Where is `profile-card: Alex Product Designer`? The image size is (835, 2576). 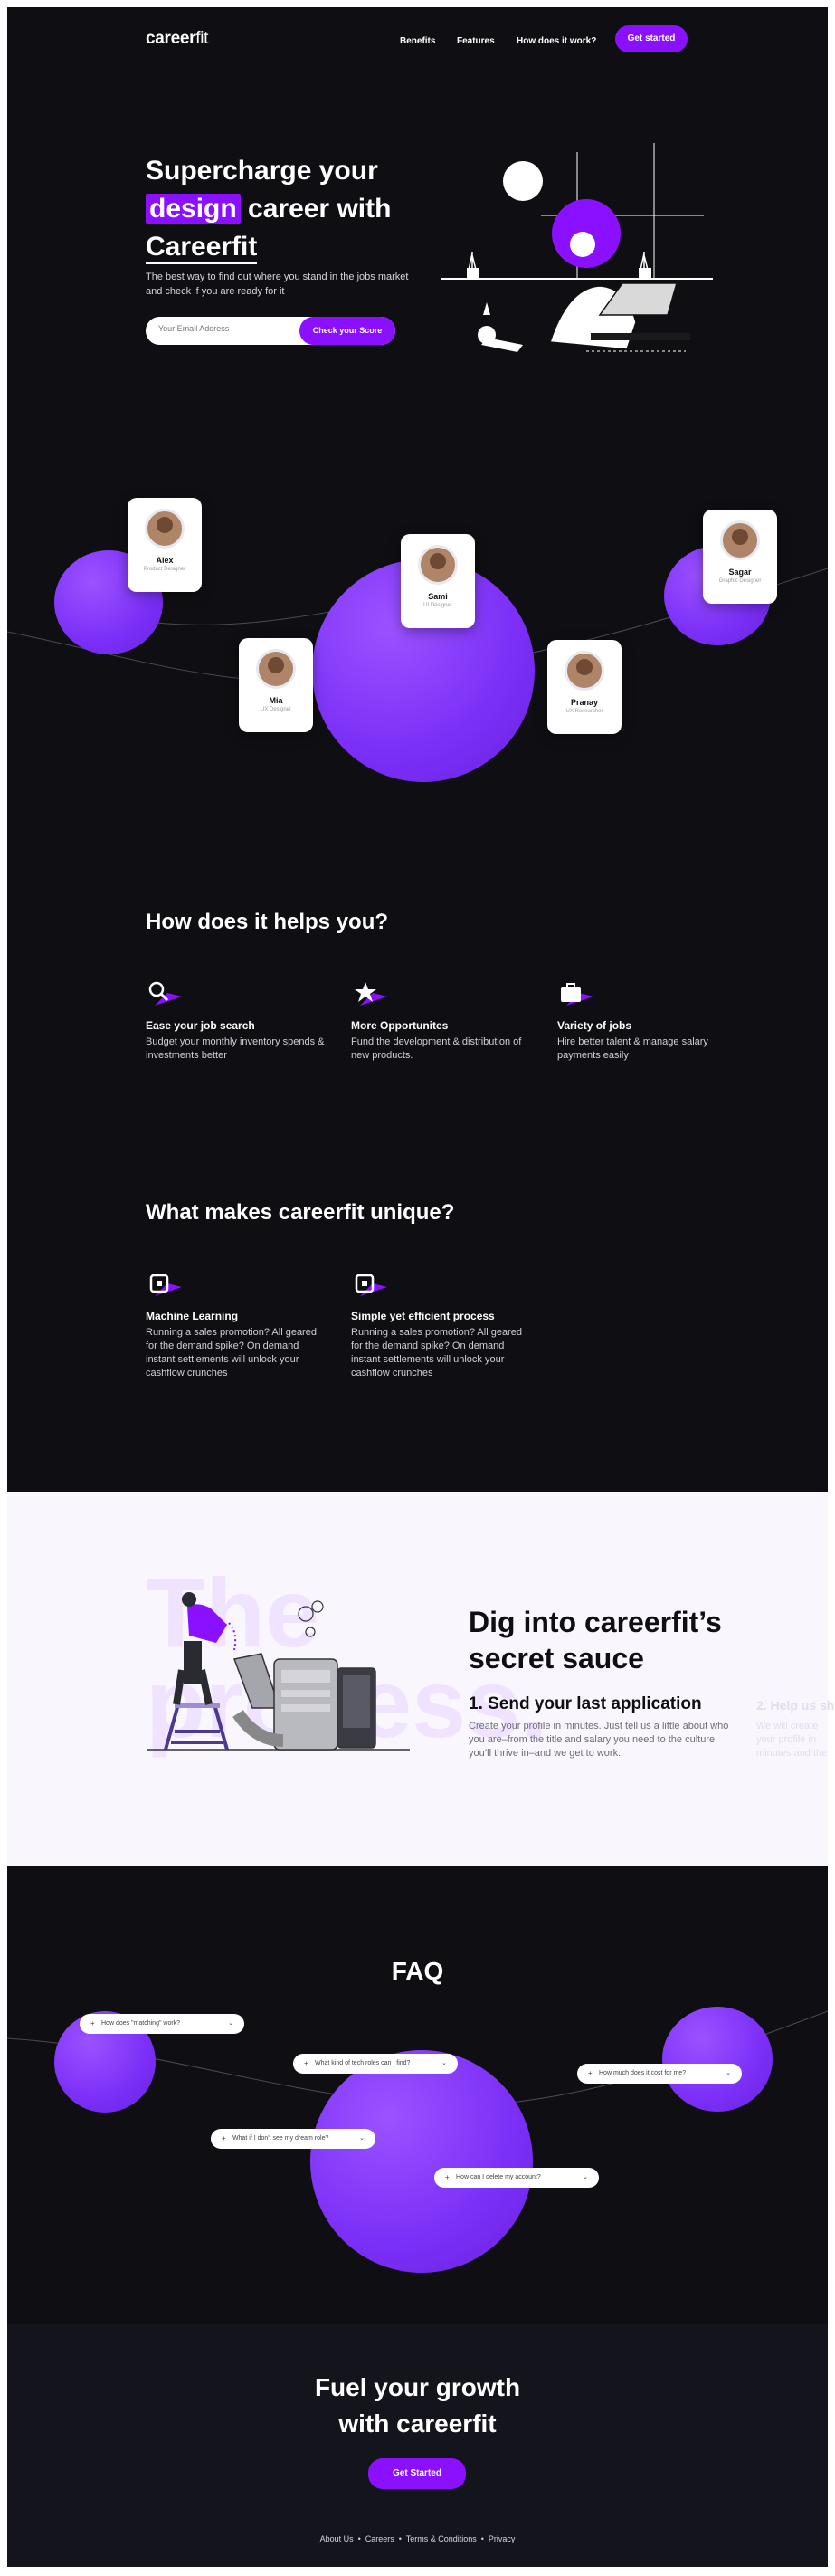
profile-card: Alex Product Designer is located at coordinates (165, 545).